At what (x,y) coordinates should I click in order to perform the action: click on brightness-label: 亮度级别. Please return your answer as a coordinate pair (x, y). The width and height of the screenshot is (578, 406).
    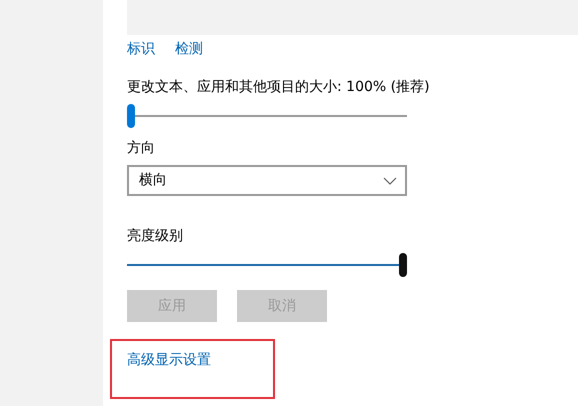
    Looking at the image, I should click on (155, 236).